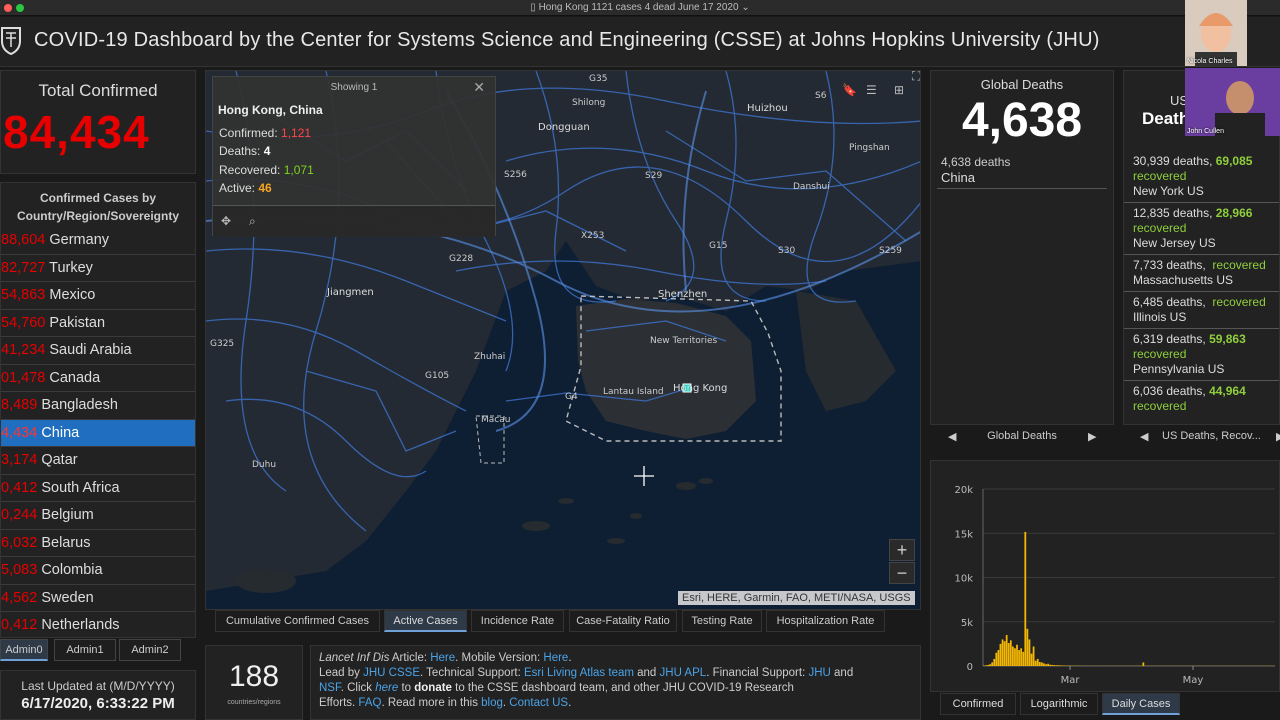  I want to click on list-item: 41,234 Saudi Arabia, so click(98, 351).